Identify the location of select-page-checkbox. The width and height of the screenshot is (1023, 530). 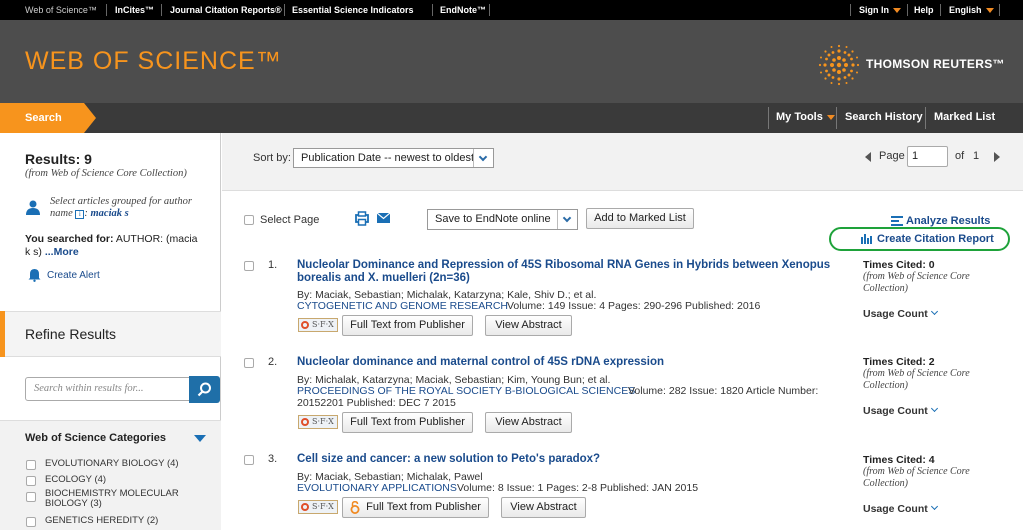
(249, 220).